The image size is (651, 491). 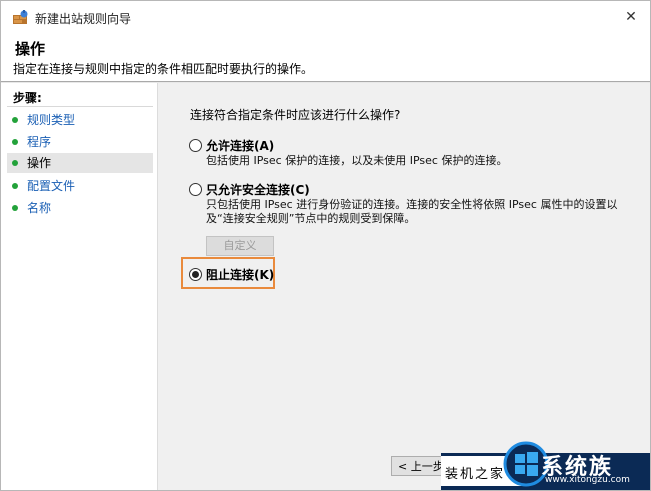 I want to click on steps-heading: 步骤:, so click(x=27, y=98).